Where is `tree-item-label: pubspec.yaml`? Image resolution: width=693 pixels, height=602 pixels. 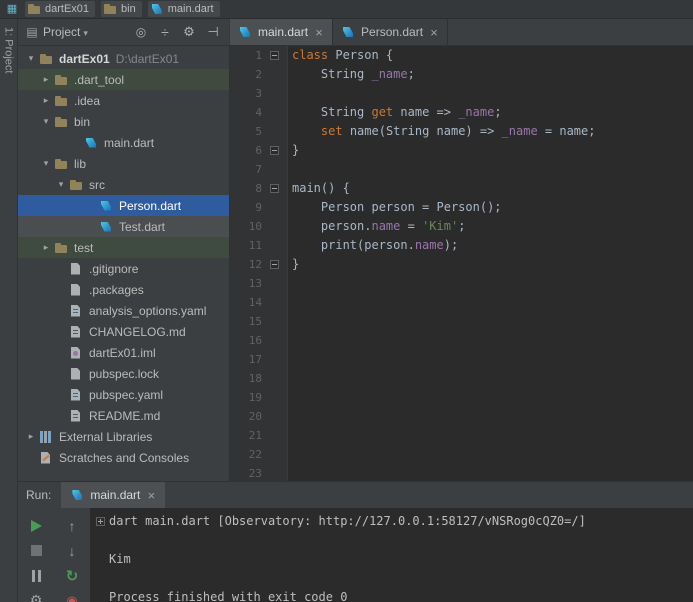
tree-item-label: pubspec.yaml is located at coordinates (126, 394).